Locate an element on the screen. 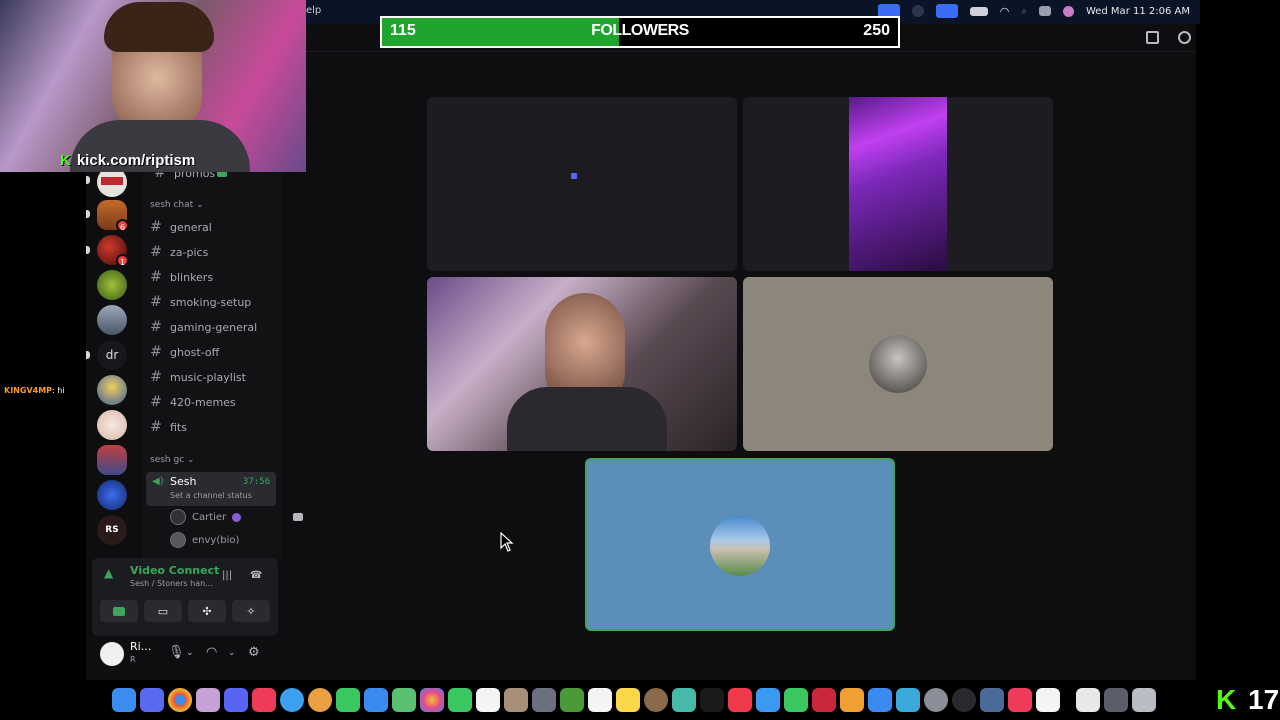 The height and width of the screenshot is (720, 1280). help-icon is located at coordinates (1184, 37).